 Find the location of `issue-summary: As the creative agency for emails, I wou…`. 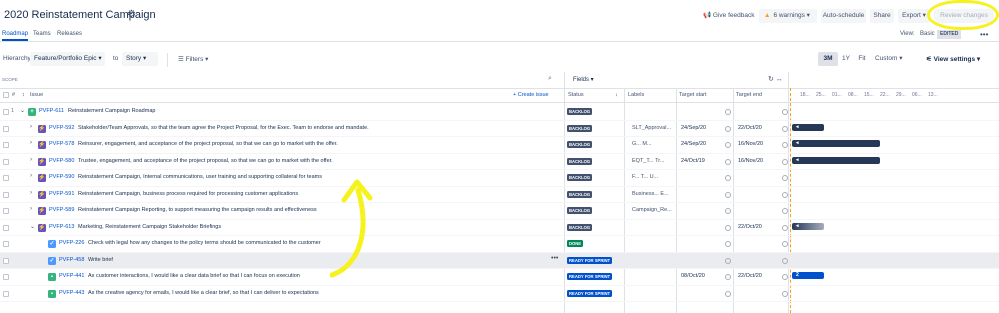

issue-summary: As the creative agency for emails, I wou… is located at coordinates (203, 293).